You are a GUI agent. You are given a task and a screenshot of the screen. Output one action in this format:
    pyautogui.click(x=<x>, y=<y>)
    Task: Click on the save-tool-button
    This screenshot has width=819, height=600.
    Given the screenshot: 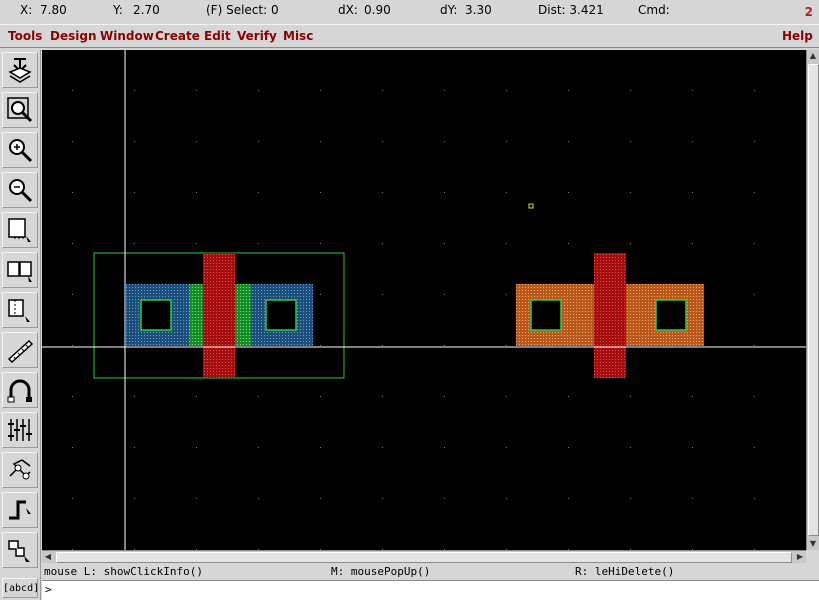 What is the action you would take?
    pyautogui.click(x=20, y=70)
    